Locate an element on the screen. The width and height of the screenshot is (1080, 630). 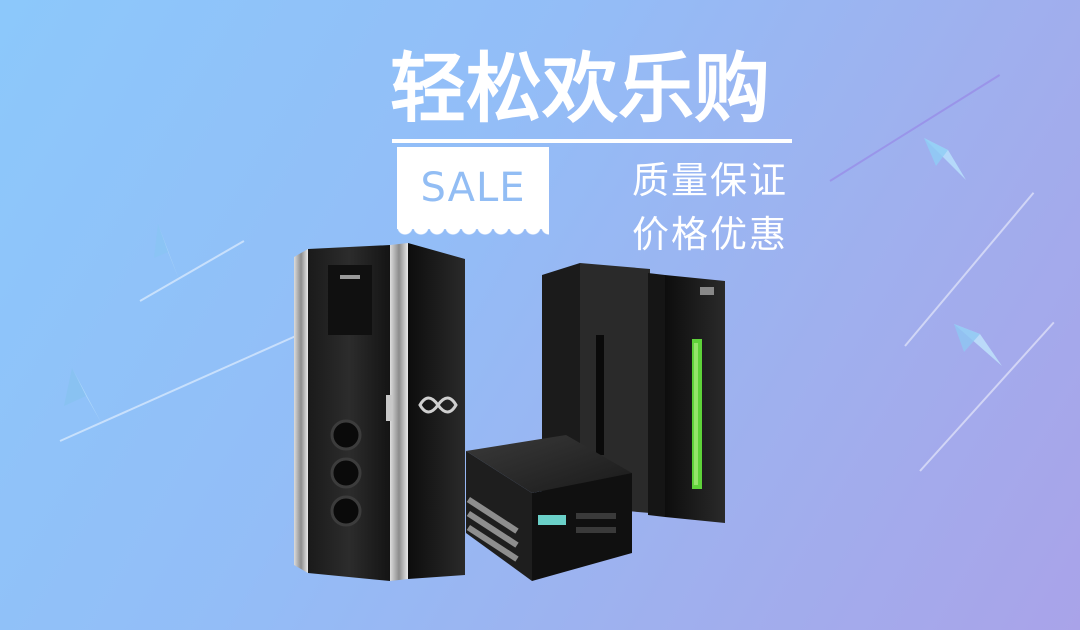
sale-label: SALE is located at coordinates (473, 188).